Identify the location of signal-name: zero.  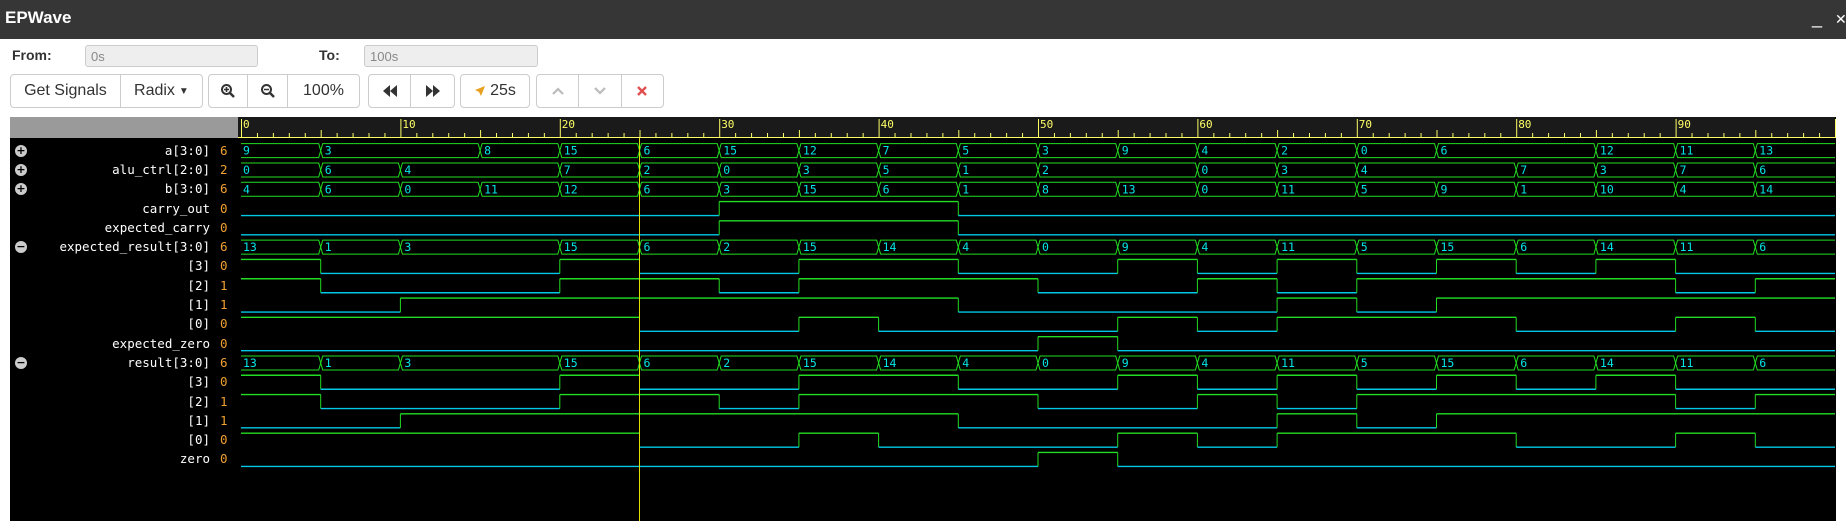
(195, 458).